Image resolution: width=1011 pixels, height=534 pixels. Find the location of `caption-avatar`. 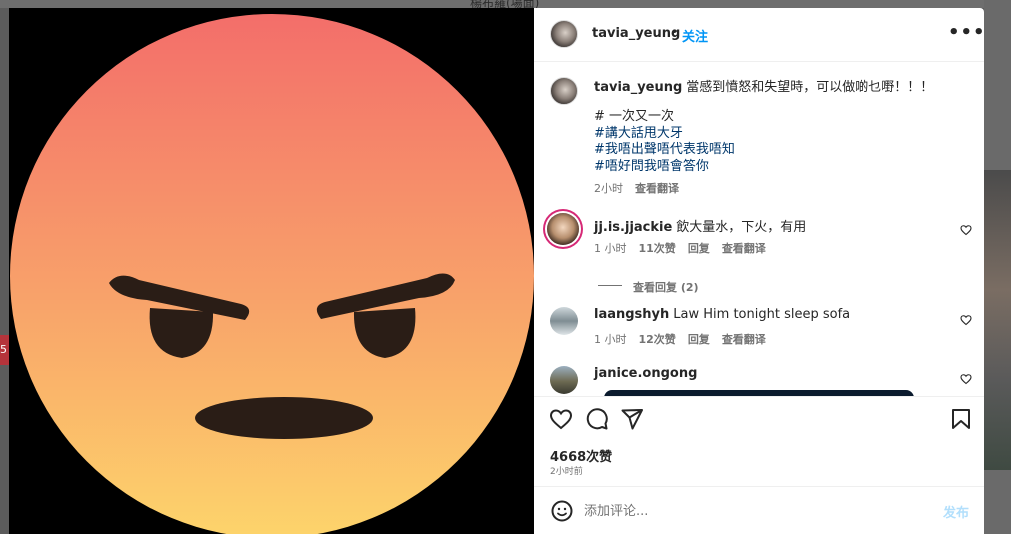

caption-avatar is located at coordinates (564, 91).